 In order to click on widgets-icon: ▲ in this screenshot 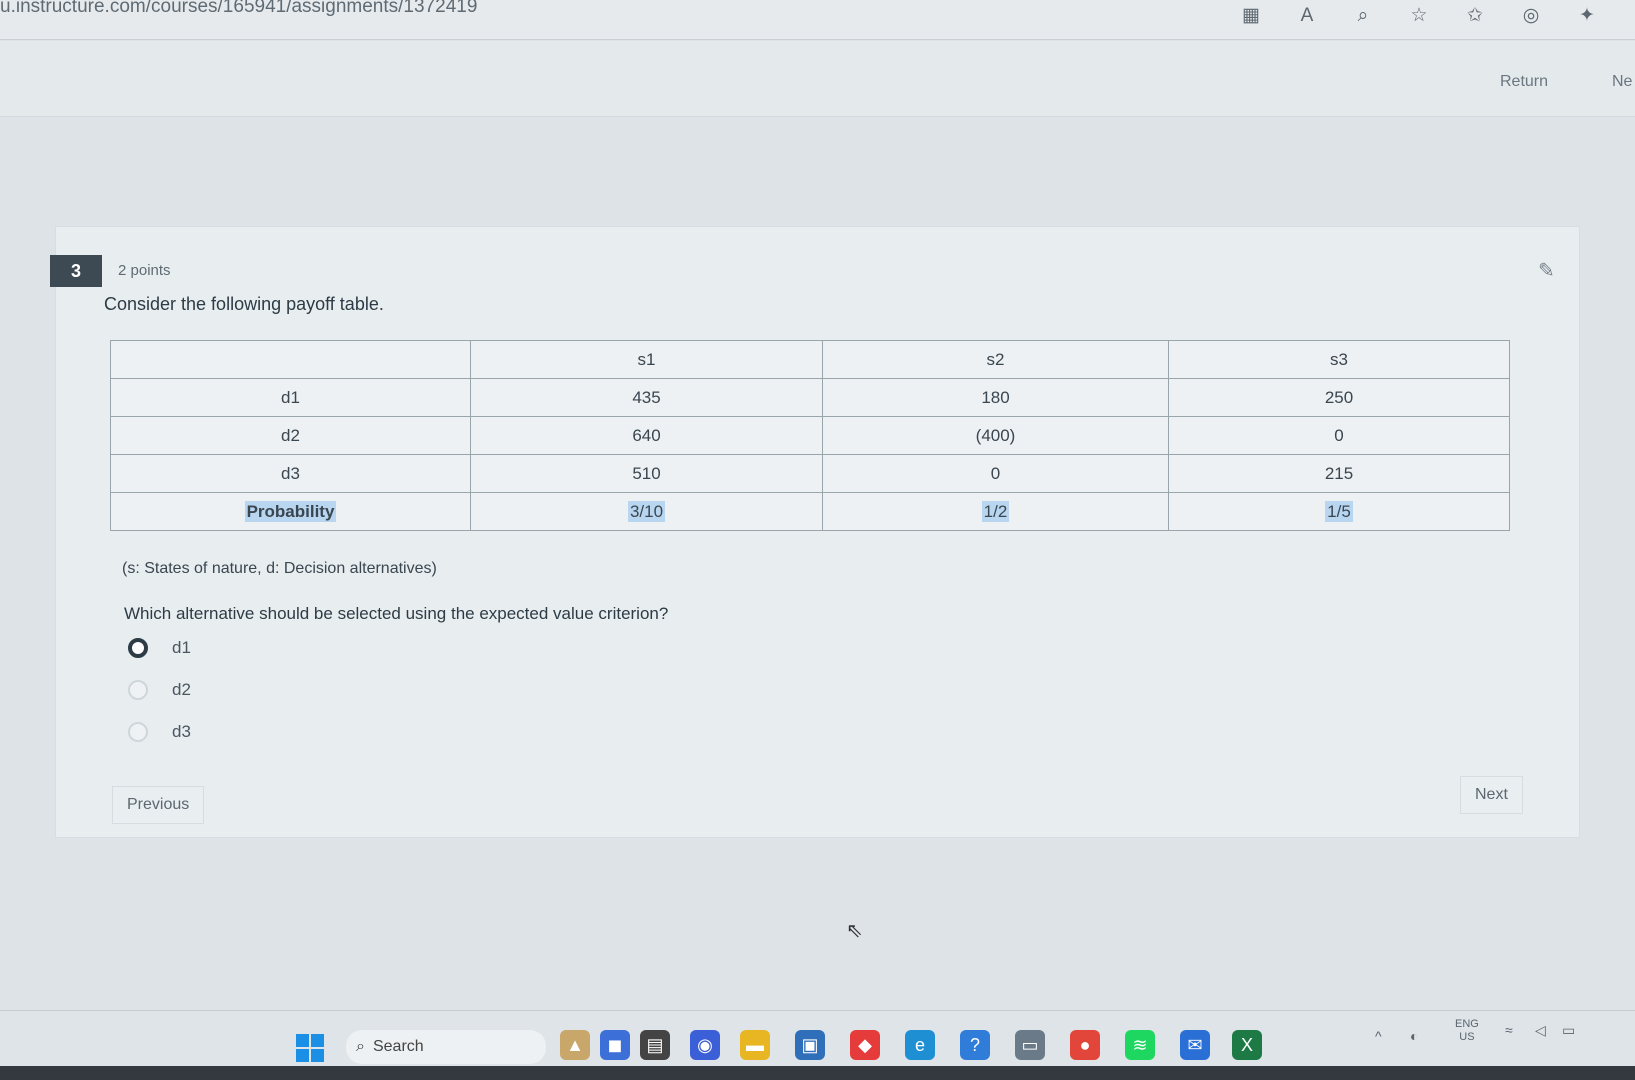, I will do `click(575, 1045)`.